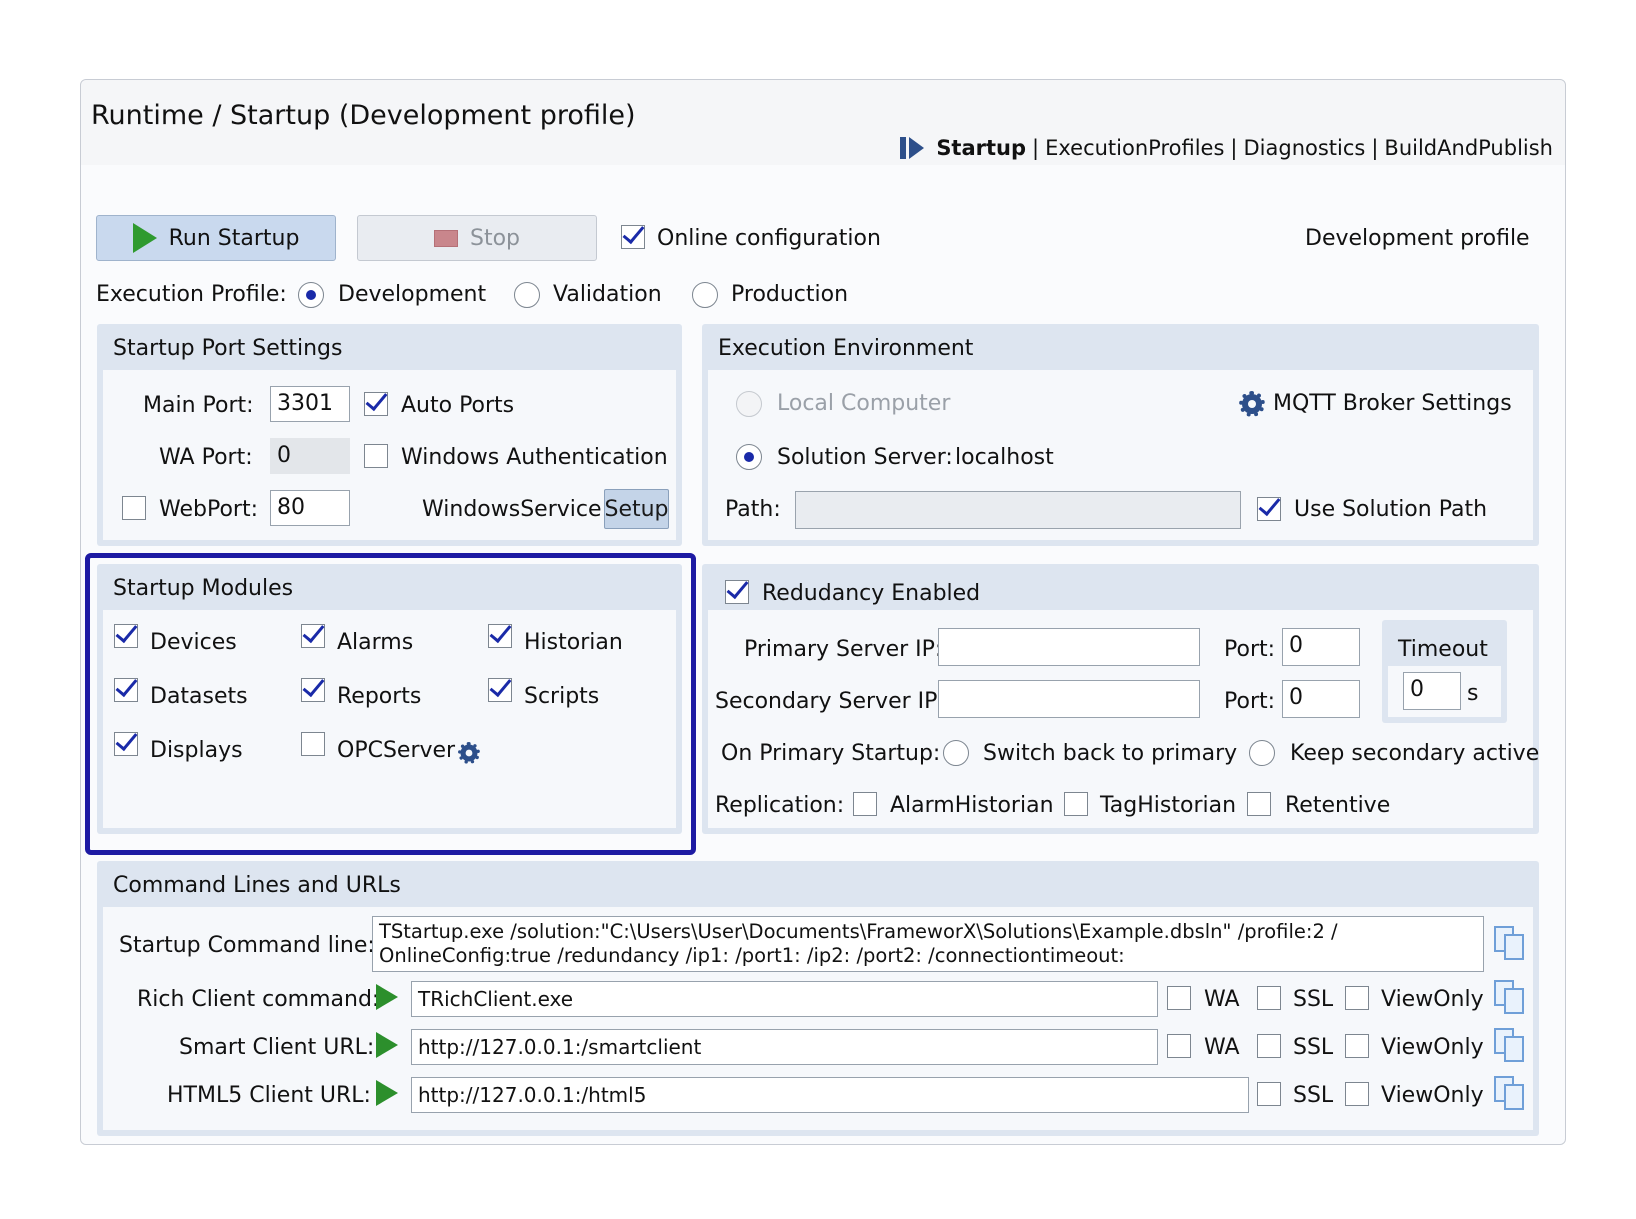  I want to click on main-port-input: 3301, so click(310, 404).